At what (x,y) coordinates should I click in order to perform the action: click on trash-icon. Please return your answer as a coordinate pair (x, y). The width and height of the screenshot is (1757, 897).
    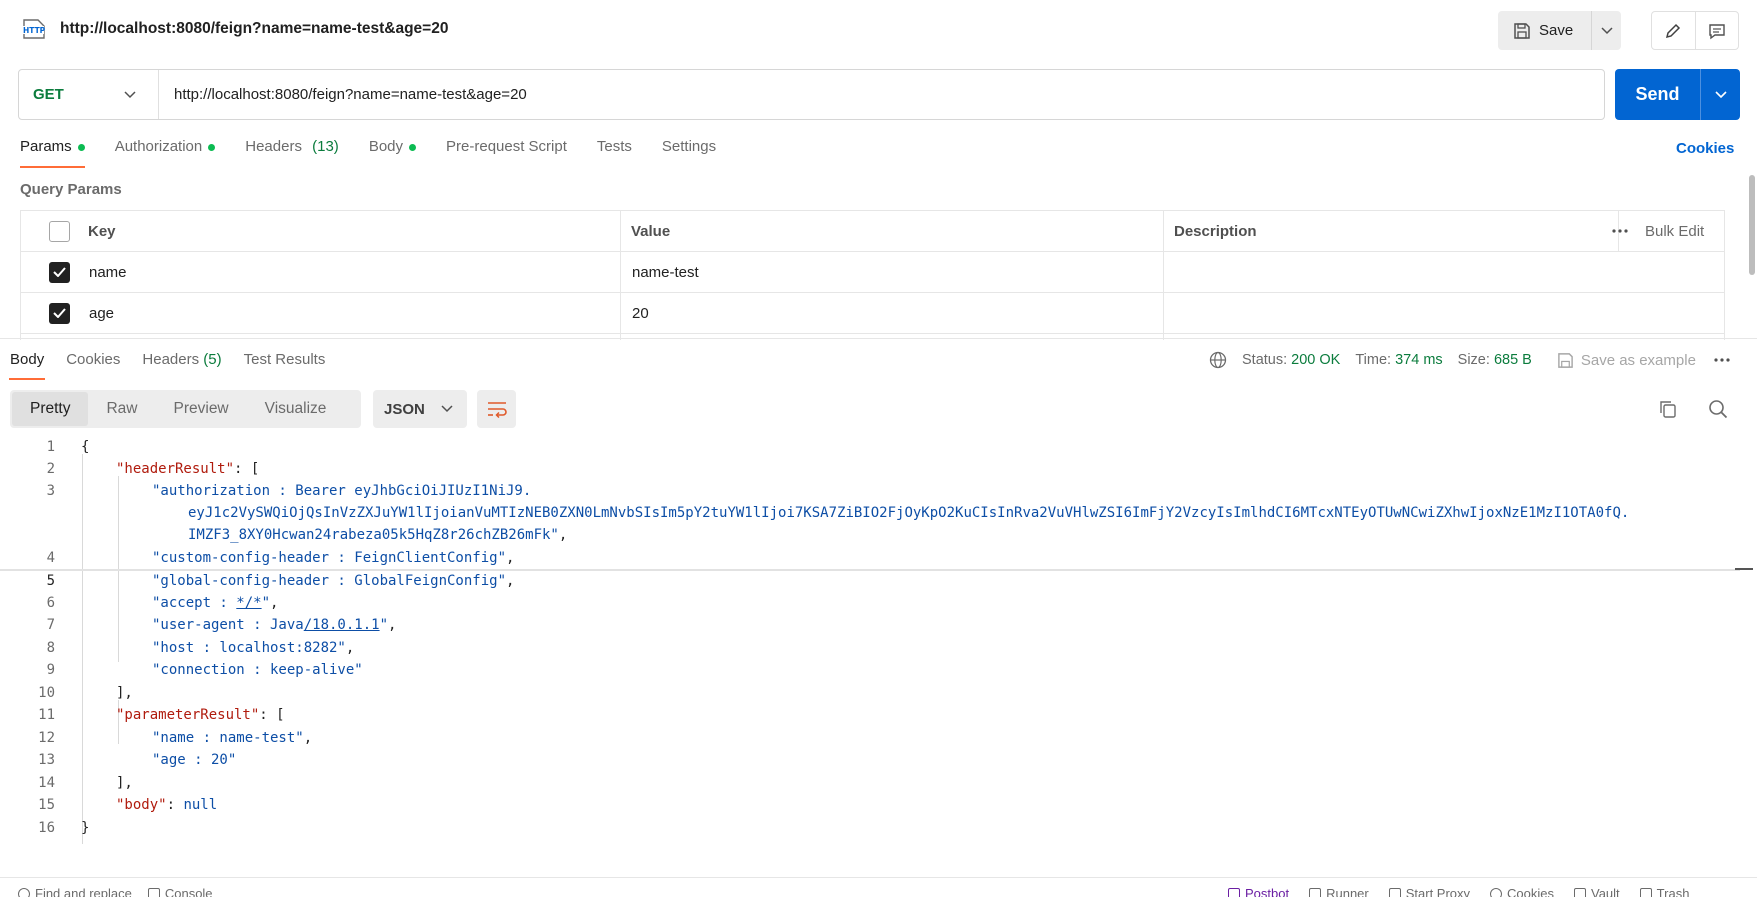
    Looking at the image, I should click on (1645, 892).